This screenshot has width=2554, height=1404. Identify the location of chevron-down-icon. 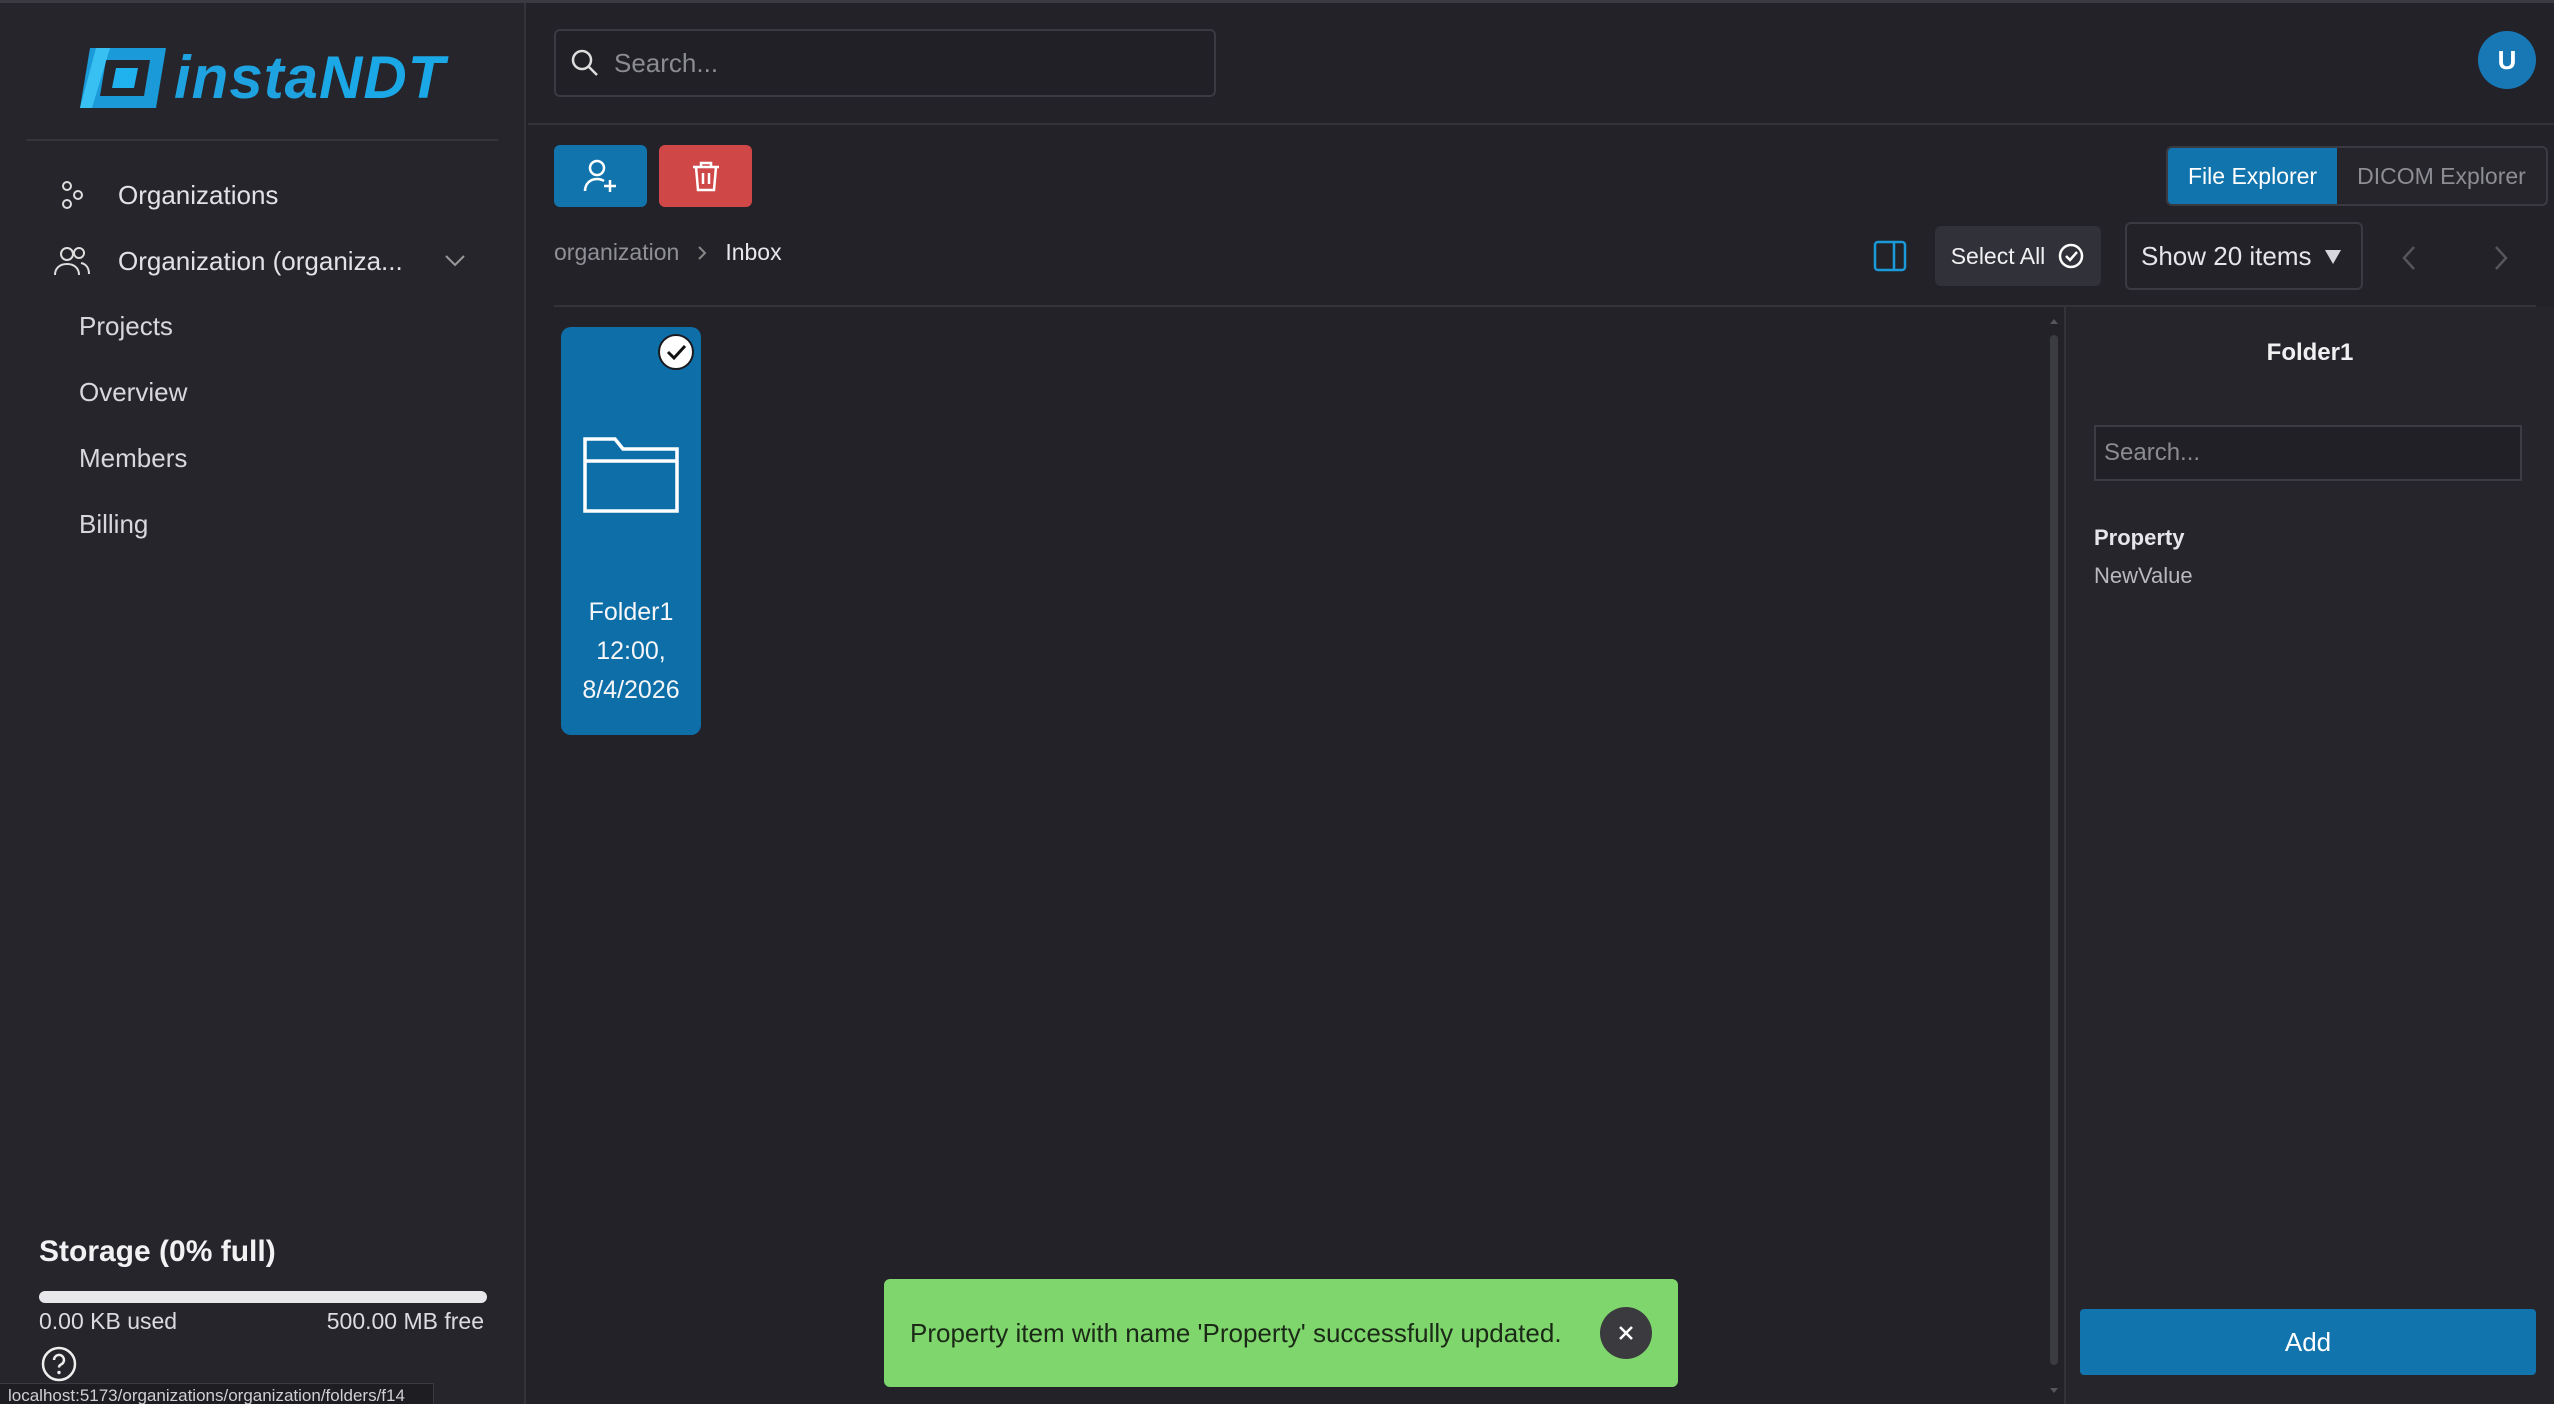
(455, 260).